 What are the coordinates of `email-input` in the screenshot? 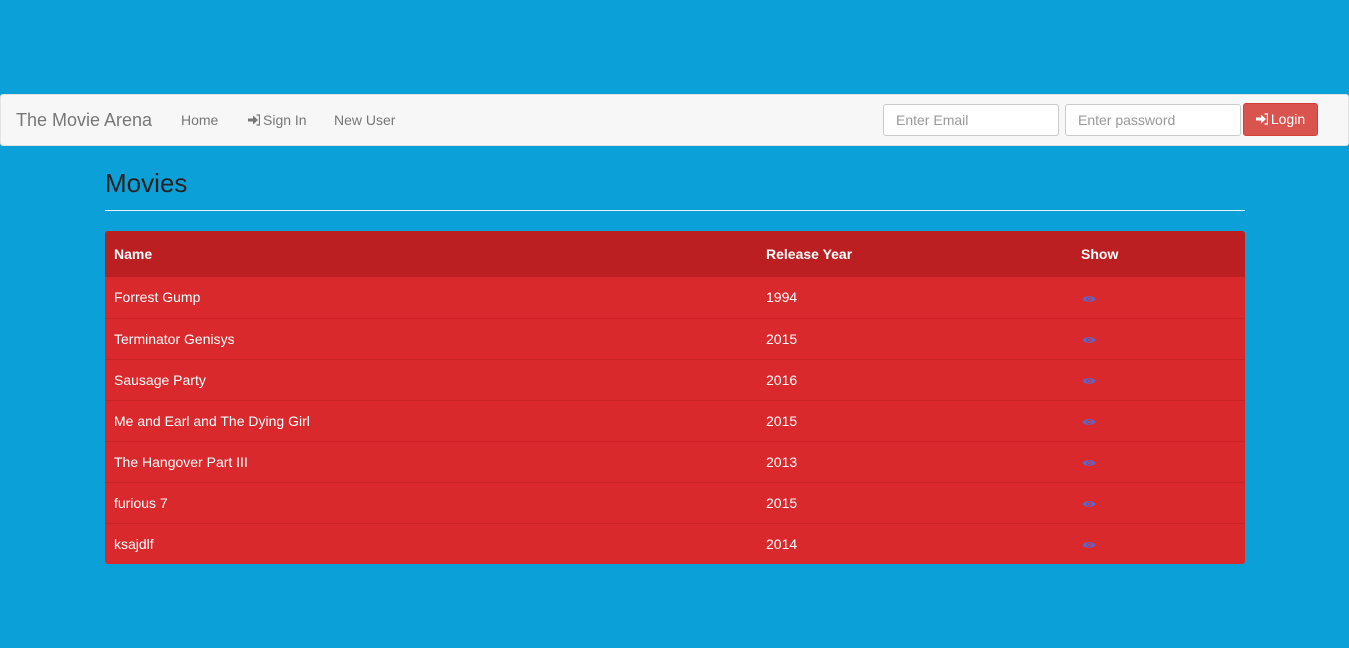 It's located at (971, 120).